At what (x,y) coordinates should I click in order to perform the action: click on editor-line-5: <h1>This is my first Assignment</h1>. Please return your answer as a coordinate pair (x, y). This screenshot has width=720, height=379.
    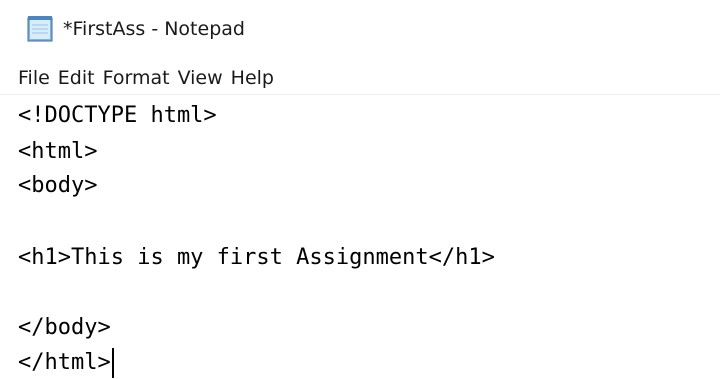
    Looking at the image, I should click on (256, 258).